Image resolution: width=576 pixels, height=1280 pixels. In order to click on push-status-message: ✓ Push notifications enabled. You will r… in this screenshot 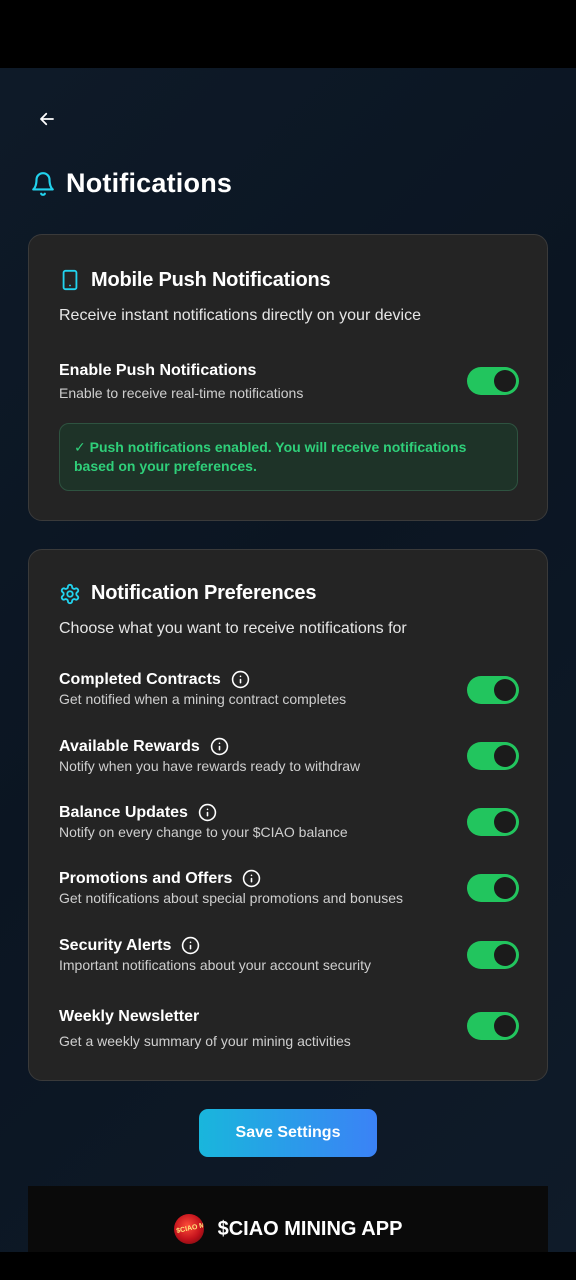, I will do `click(288, 457)`.